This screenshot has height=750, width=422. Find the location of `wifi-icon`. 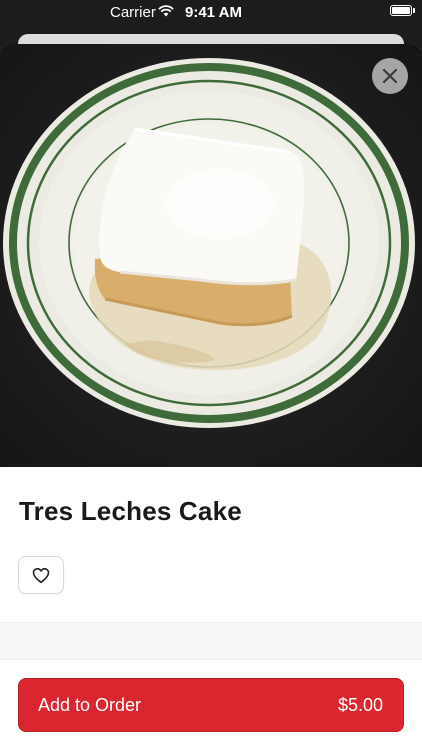

wifi-icon is located at coordinates (166, 11).